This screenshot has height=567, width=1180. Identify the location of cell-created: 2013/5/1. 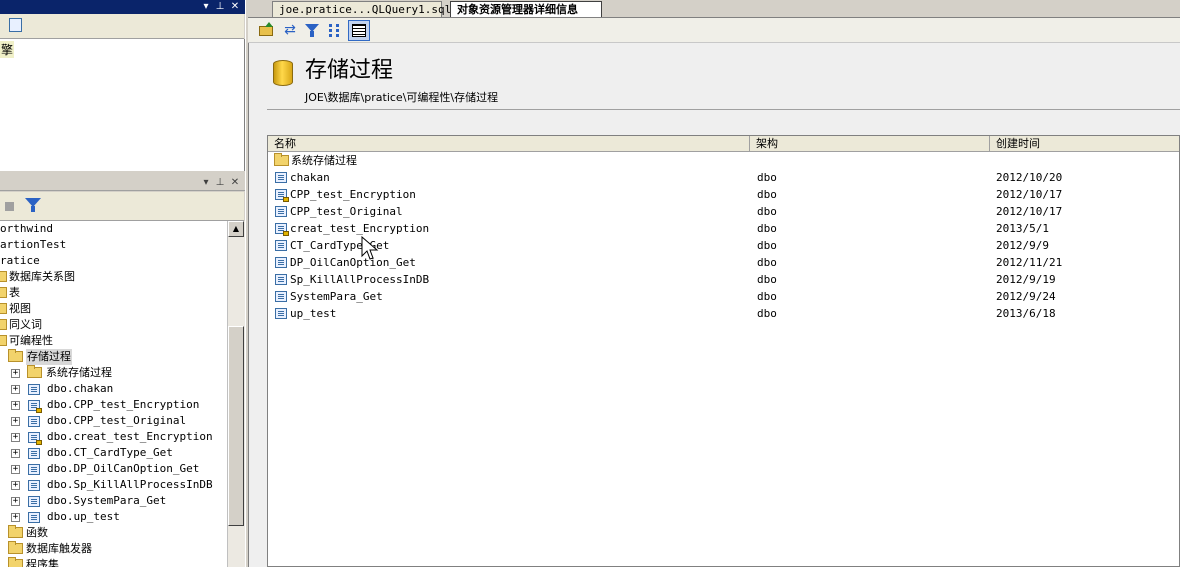
(1022, 228).